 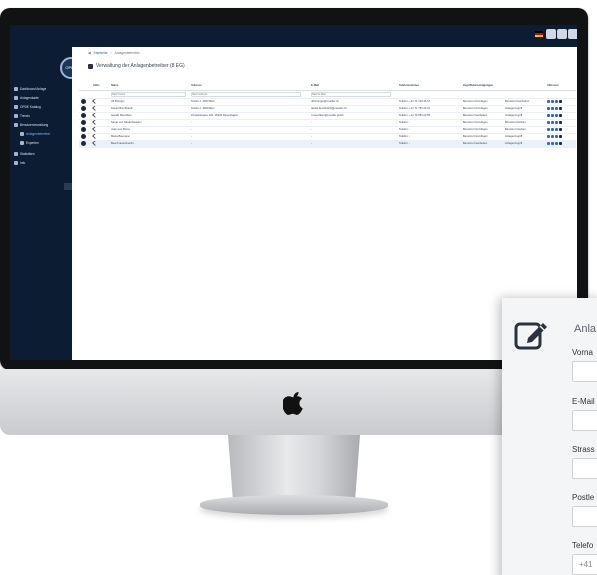 I want to click on info-icon, so click(x=16, y=163).